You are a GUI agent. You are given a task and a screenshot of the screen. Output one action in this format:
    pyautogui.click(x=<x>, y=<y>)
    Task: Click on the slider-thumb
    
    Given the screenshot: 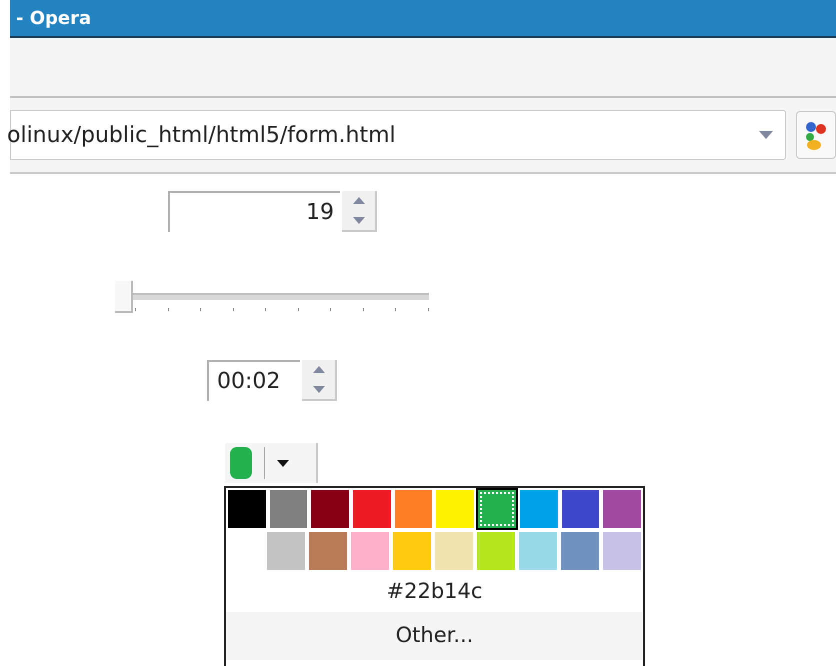 What is the action you would take?
    pyautogui.click(x=124, y=297)
    